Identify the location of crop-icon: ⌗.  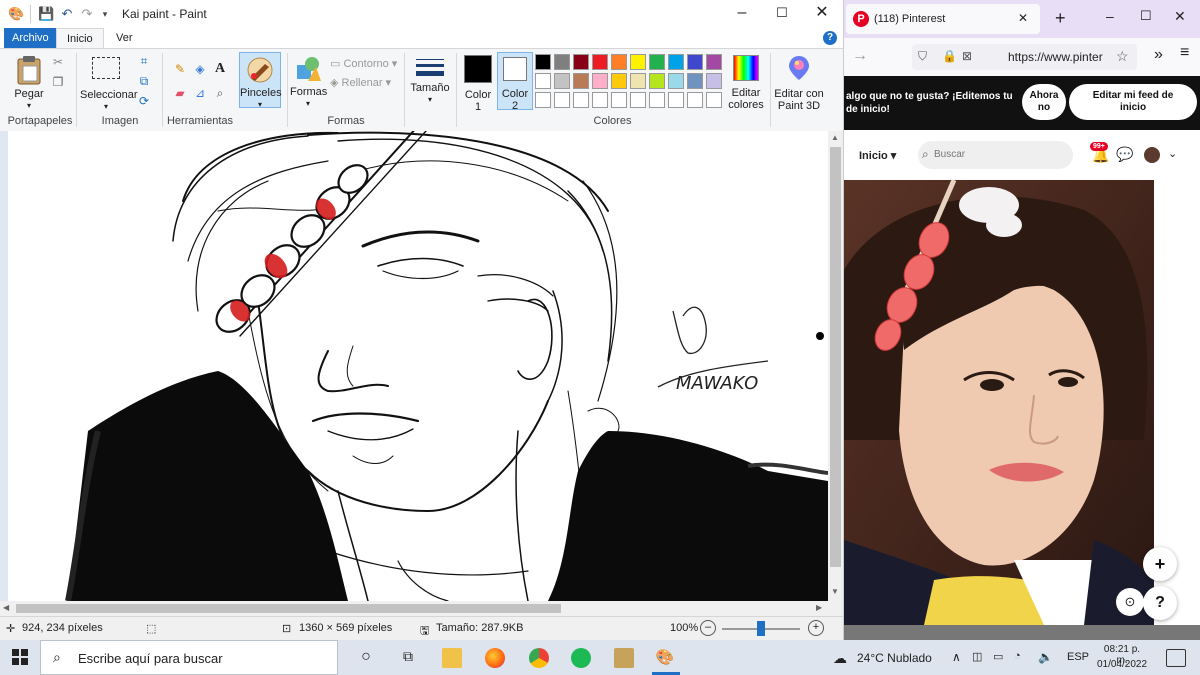
(144, 61).